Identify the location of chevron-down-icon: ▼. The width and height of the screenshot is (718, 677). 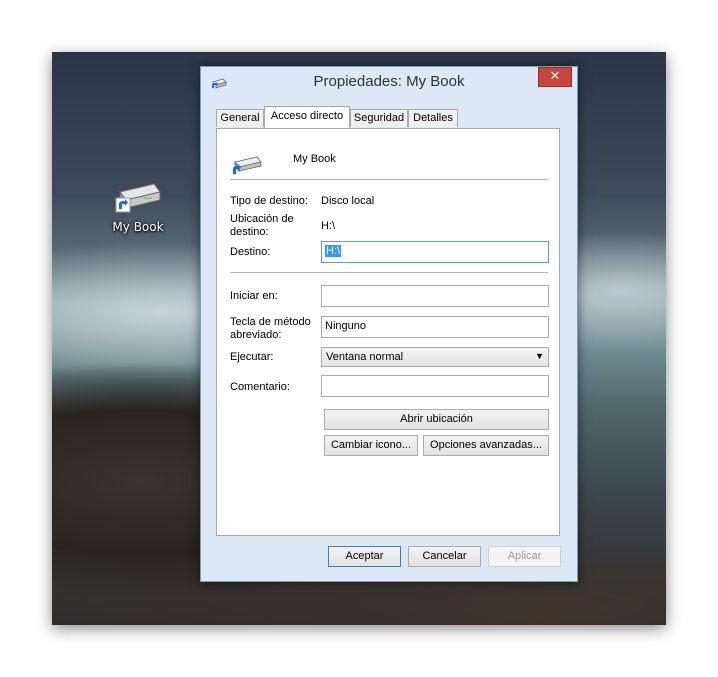
(539, 356).